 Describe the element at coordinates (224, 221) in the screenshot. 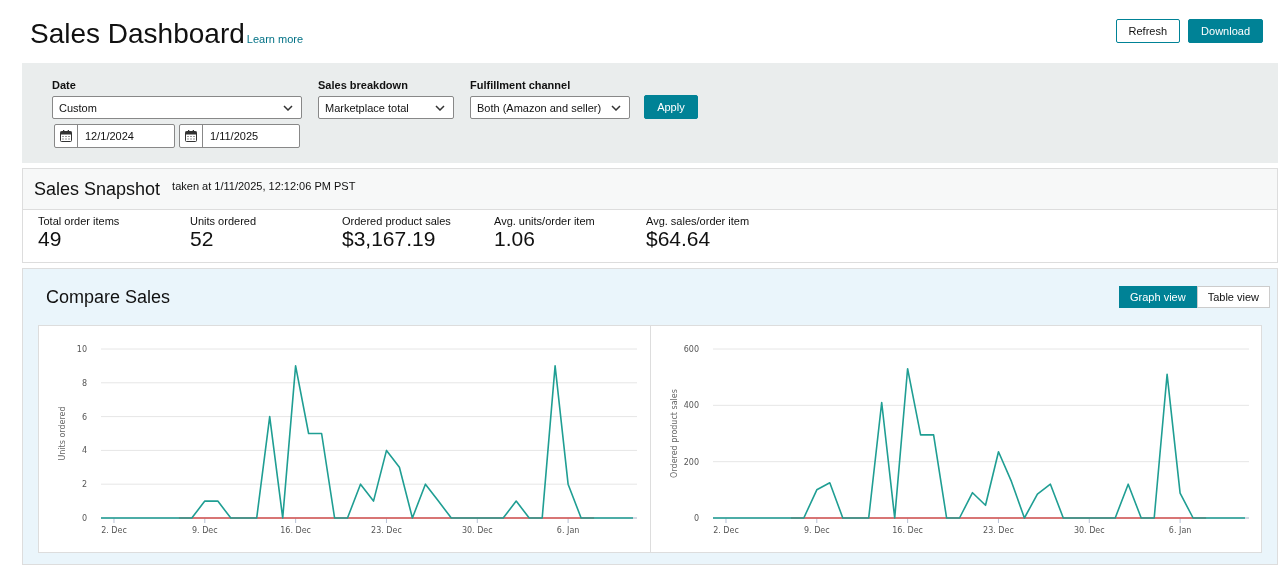

I see `metric-label: Units ordered` at that location.